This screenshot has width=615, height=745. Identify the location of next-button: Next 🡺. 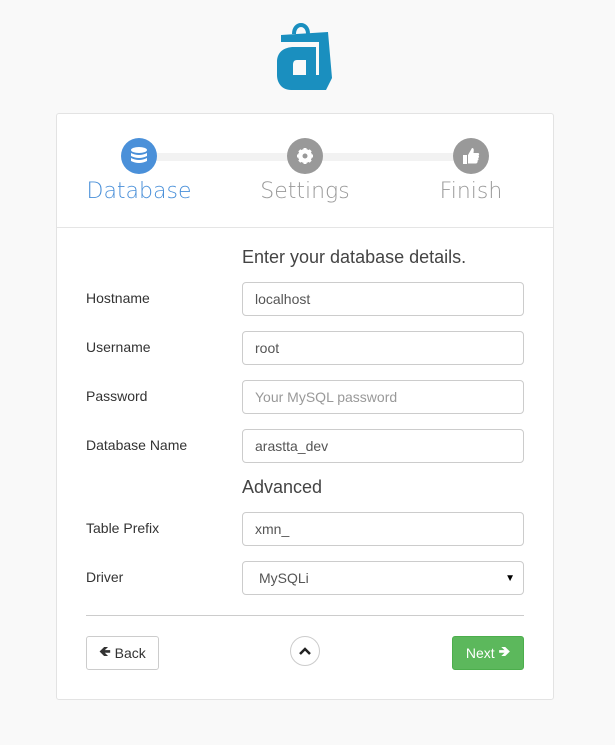
(488, 653).